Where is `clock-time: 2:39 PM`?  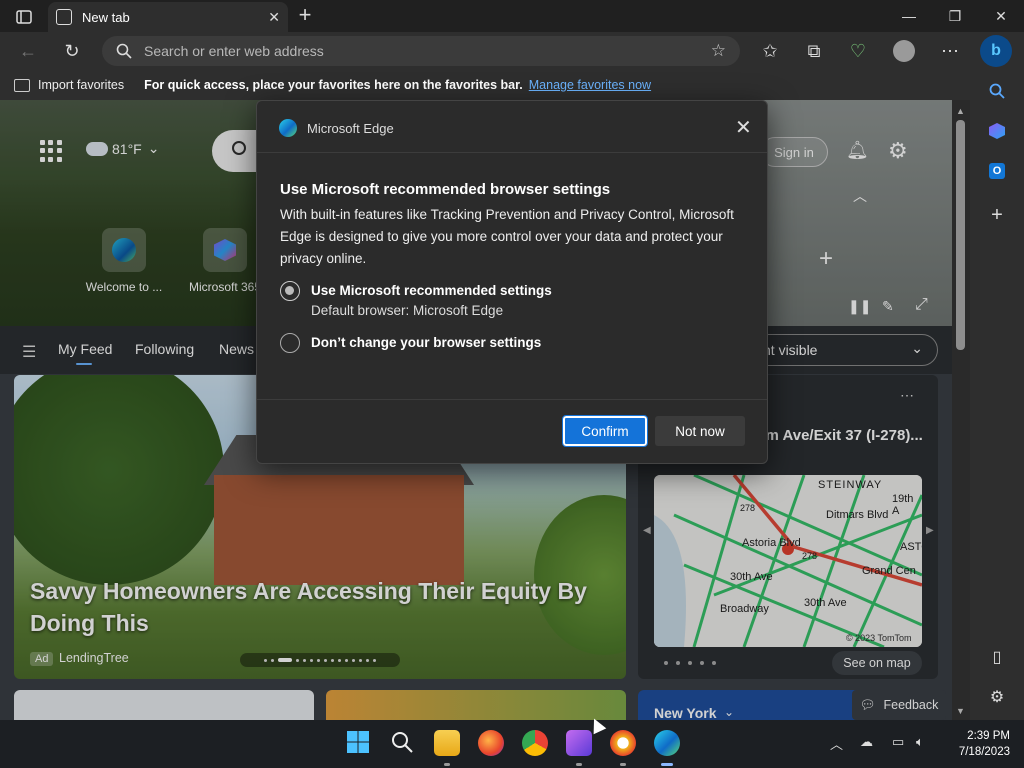
clock-time: 2:39 PM is located at coordinates (988, 736).